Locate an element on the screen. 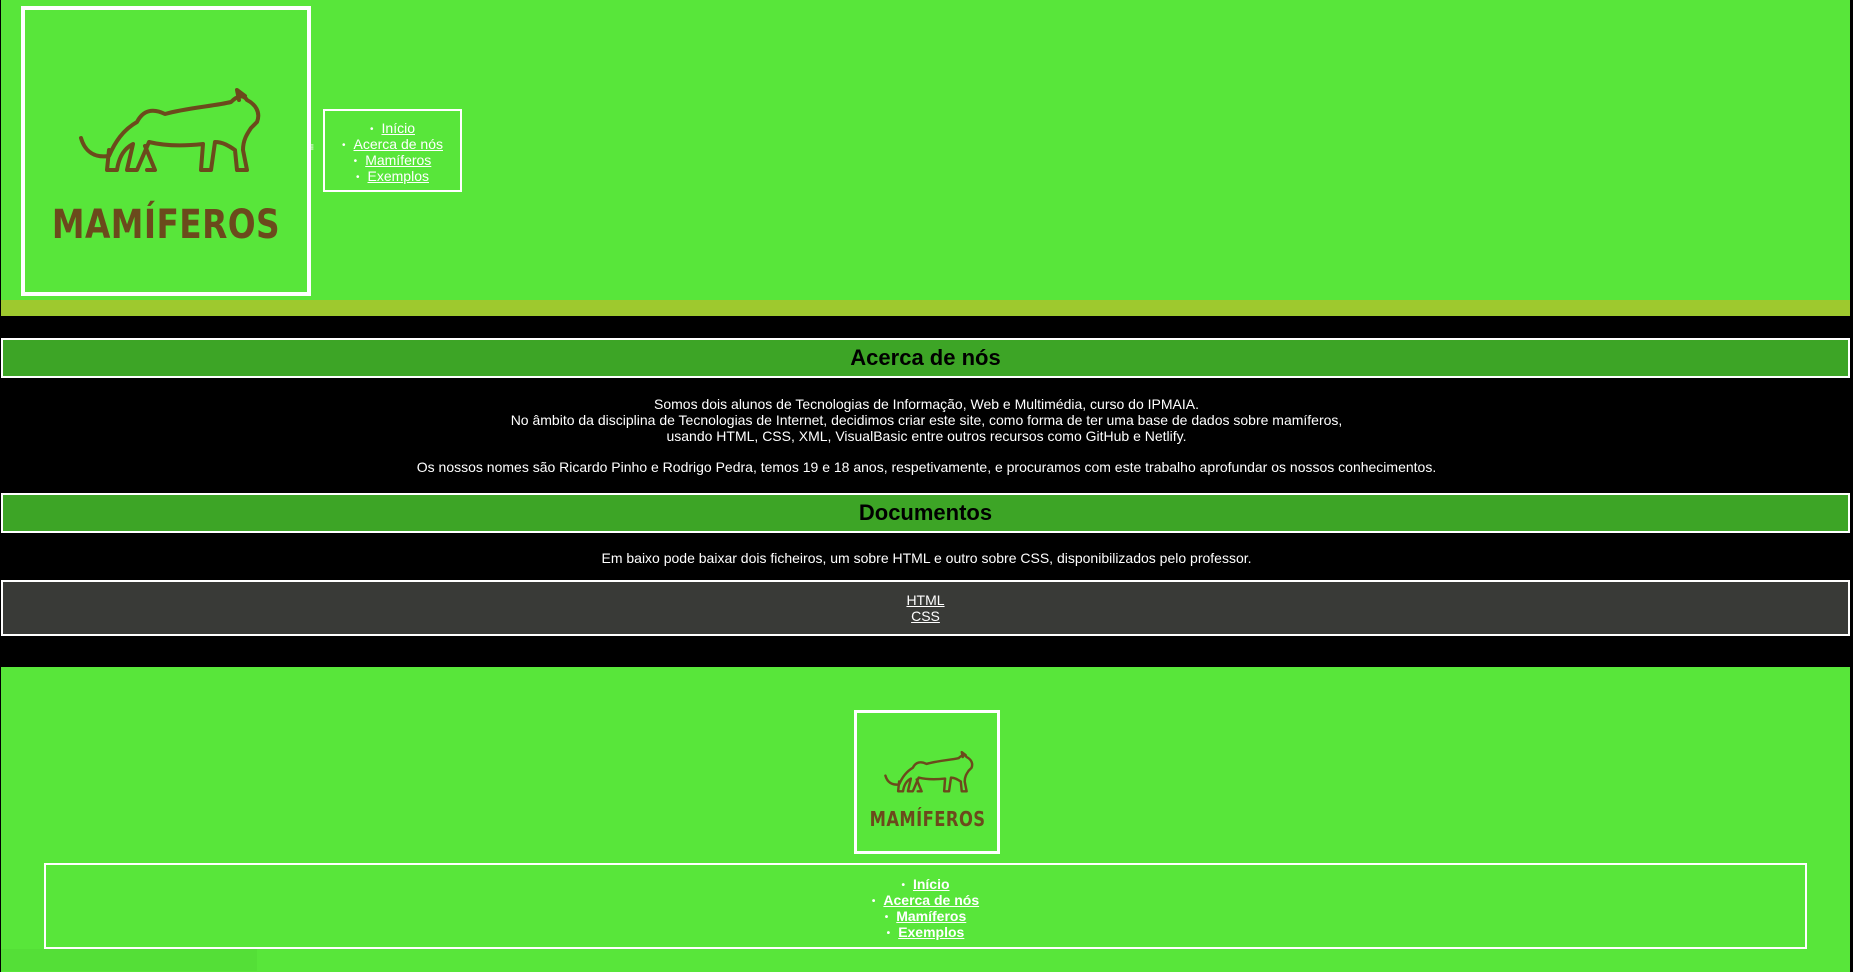 Image resolution: width=1853 pixels, height=972 pixels. nav-link-exemplos: Exemplos is located at coordinates (398, 176).